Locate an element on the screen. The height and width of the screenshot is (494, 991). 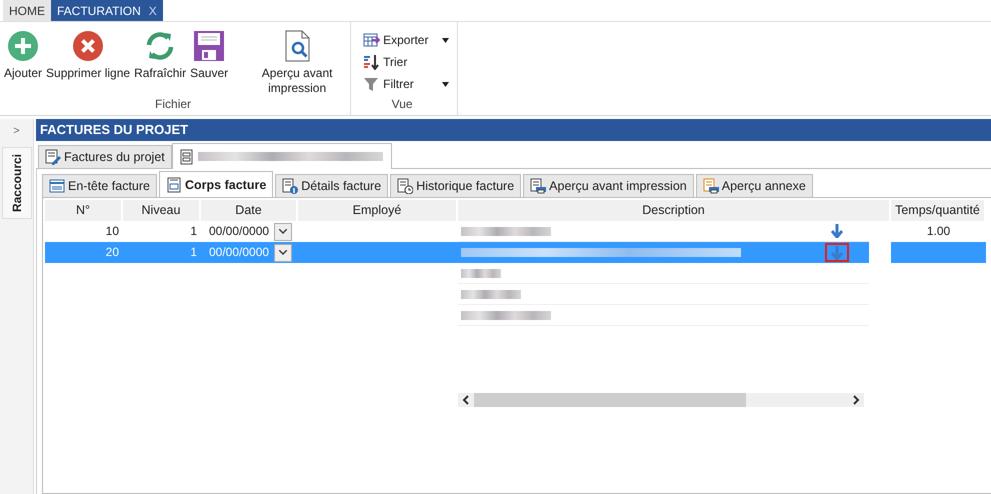
toolbar-button: Rafraîchir is located at coordinates (160, 63).